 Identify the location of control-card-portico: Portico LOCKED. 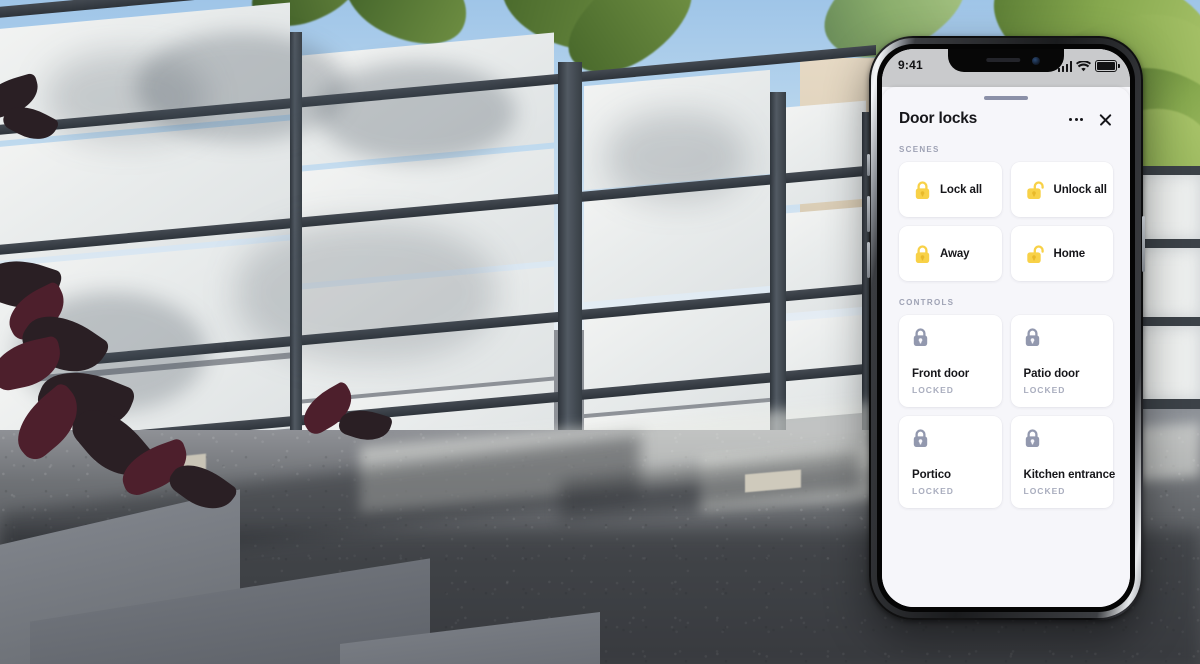
(950, 462).